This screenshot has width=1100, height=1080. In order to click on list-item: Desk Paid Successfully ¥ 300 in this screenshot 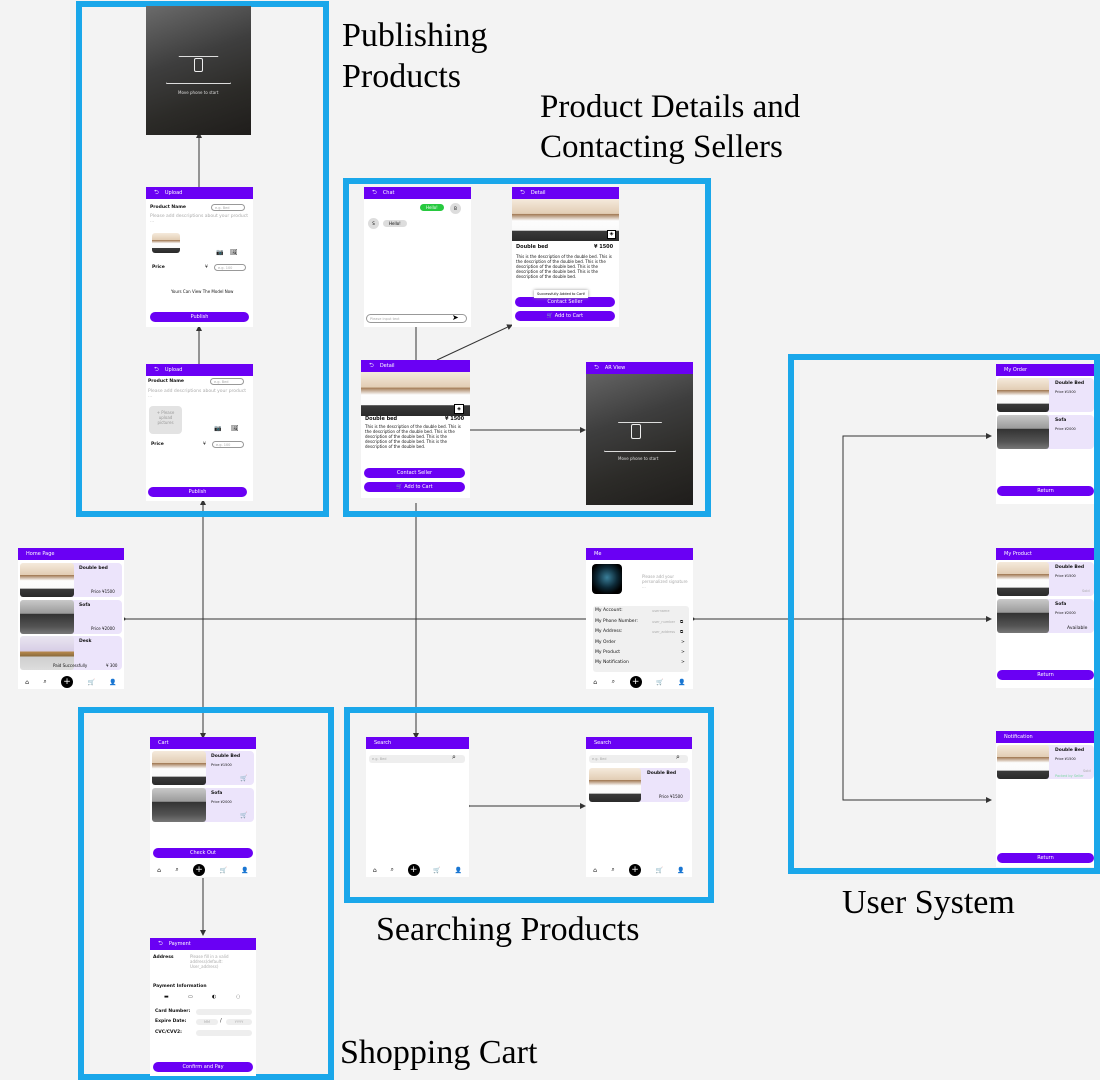, I will do `click(71, 653)`.